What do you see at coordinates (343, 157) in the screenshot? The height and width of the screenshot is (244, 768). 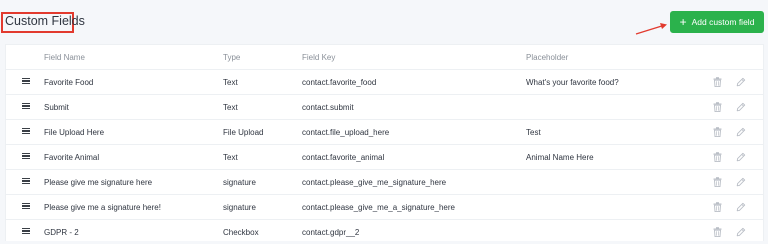 I see `field-key-cell: contact.favorite_animal` at bounding box center [343, 157].